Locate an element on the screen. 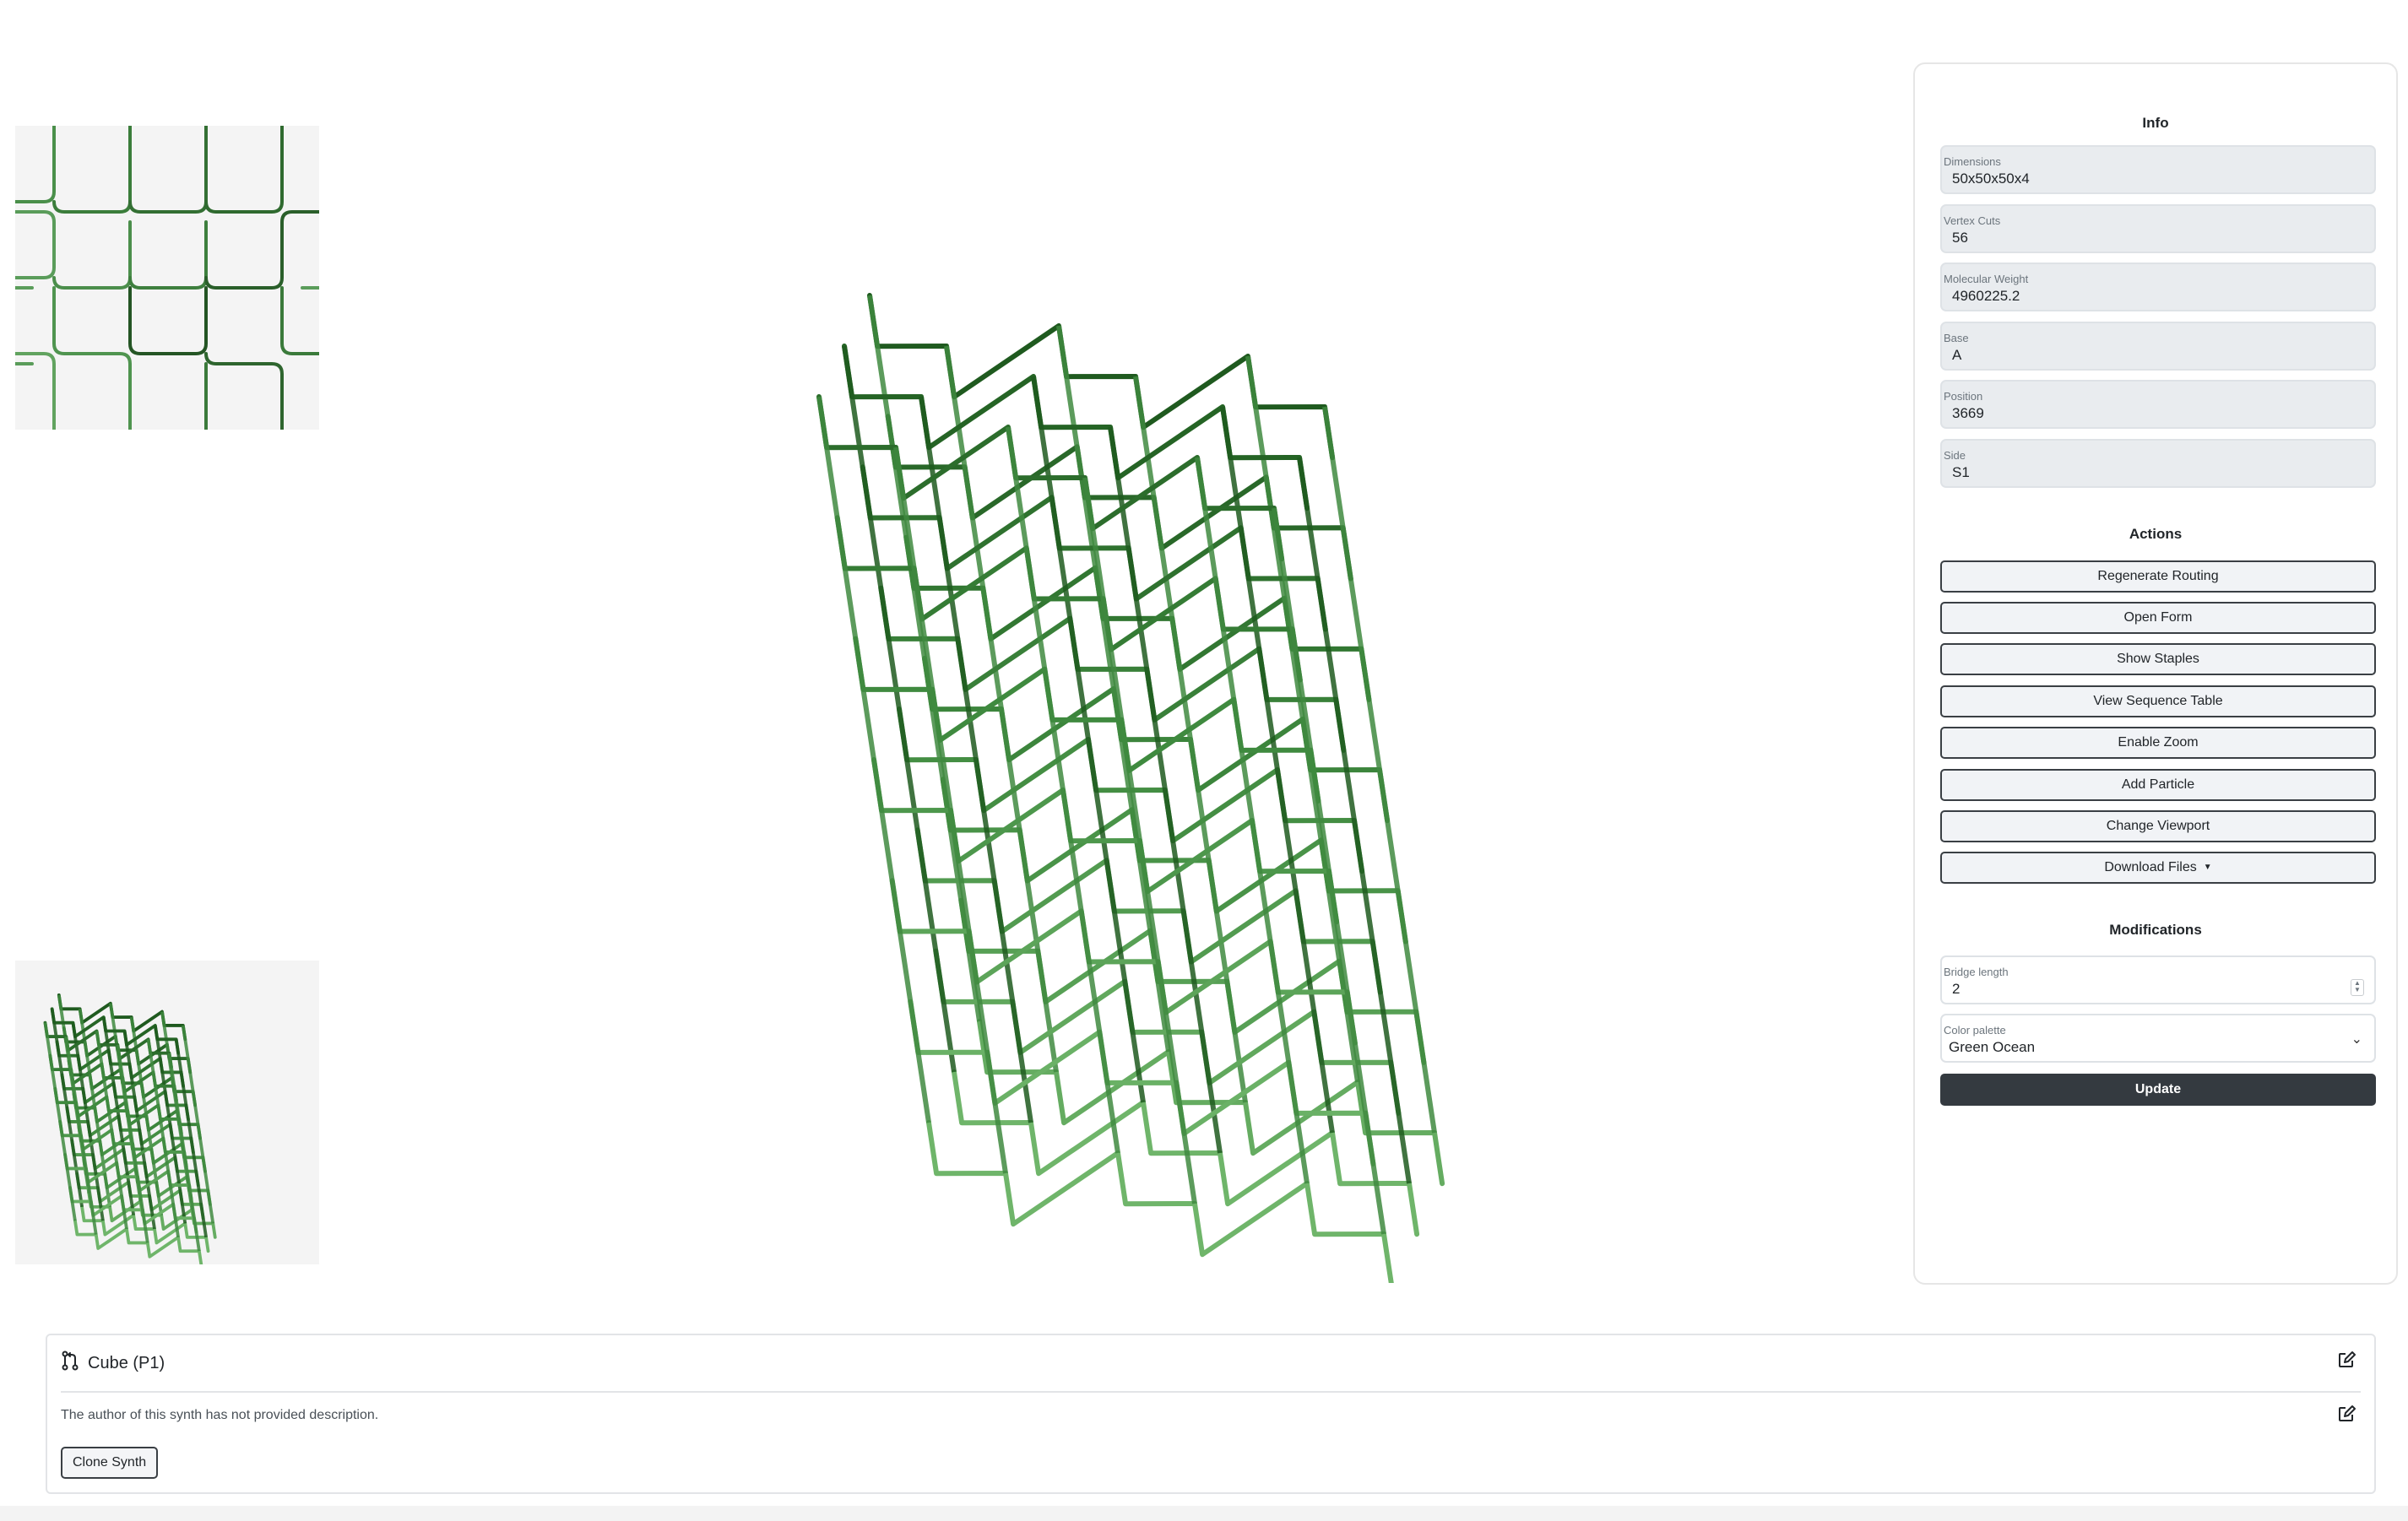 Image resolution: width=2408 pixels, height=1521 pixels. molecular-weight-label: Molecular Weight is located at coordinates (1986, 279).